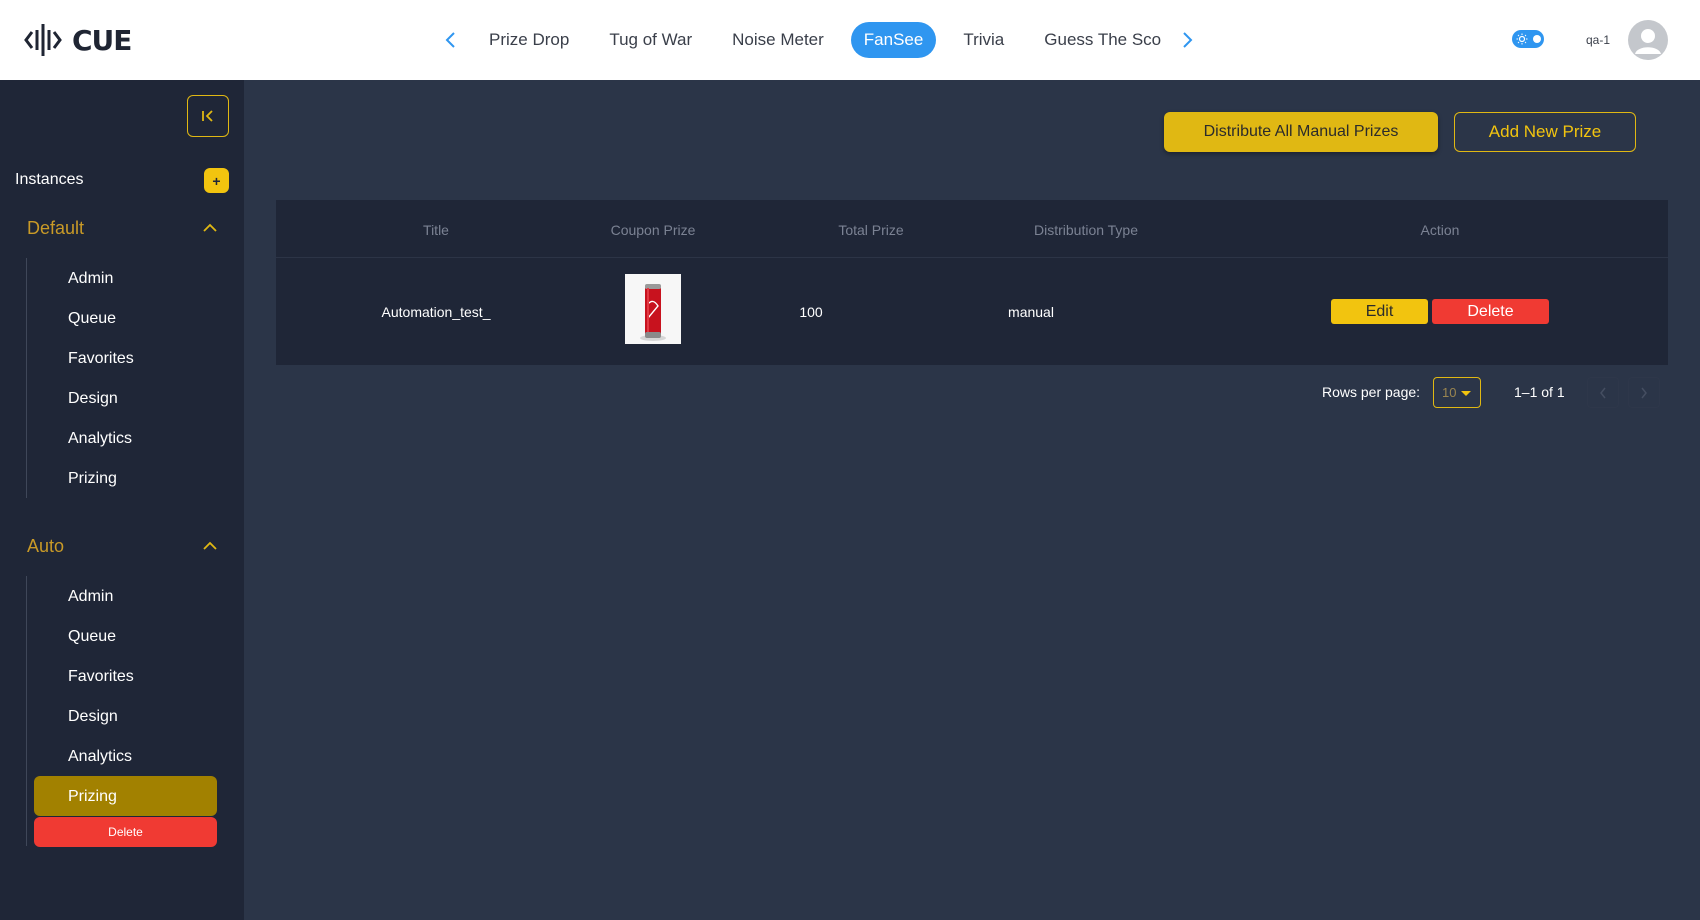 This screenshot has width=1700, height=920. I want to click on sun-icon, so click(1522, 39).